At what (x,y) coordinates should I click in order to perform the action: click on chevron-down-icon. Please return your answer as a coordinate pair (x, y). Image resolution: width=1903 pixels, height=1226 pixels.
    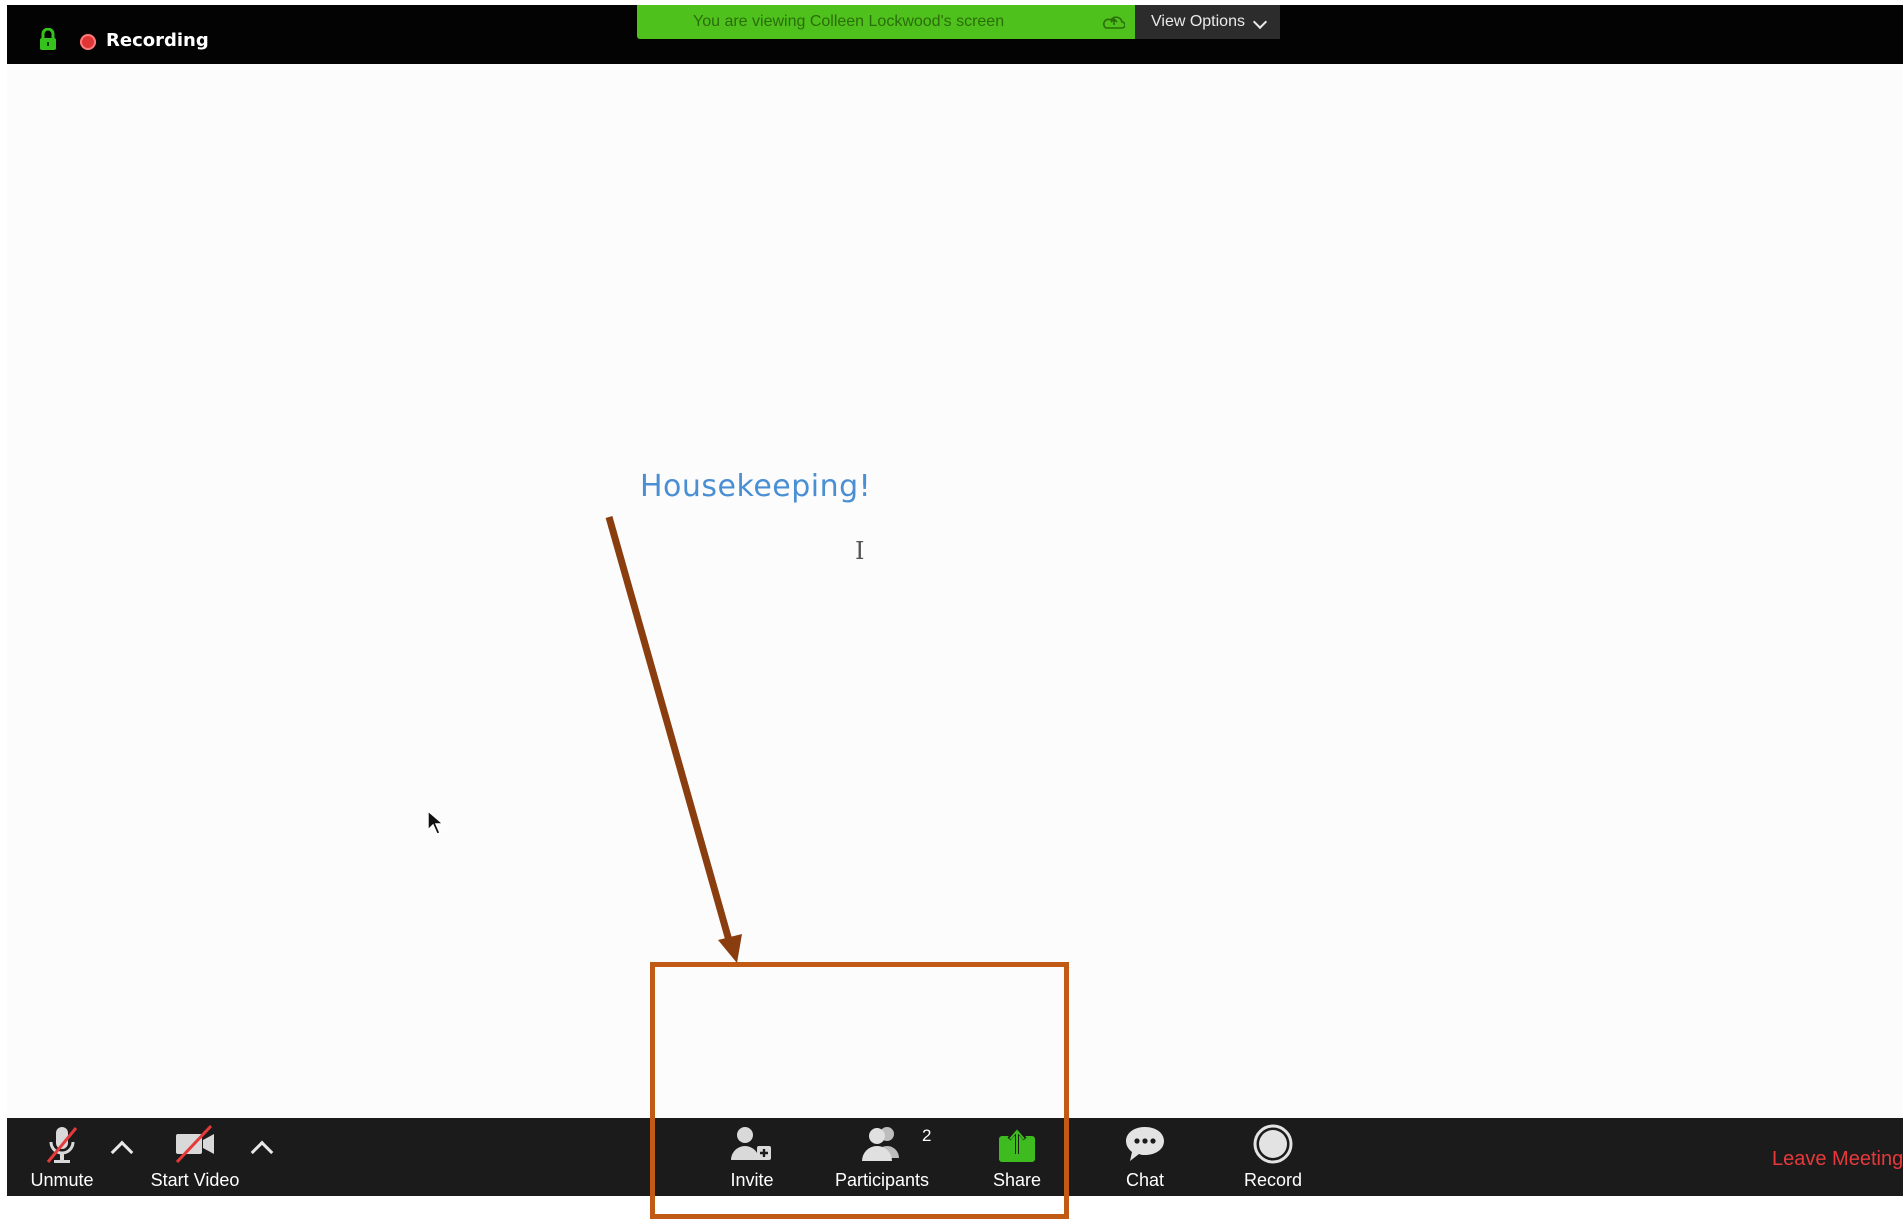
    Looking at the image, I should click on (1260, 22).